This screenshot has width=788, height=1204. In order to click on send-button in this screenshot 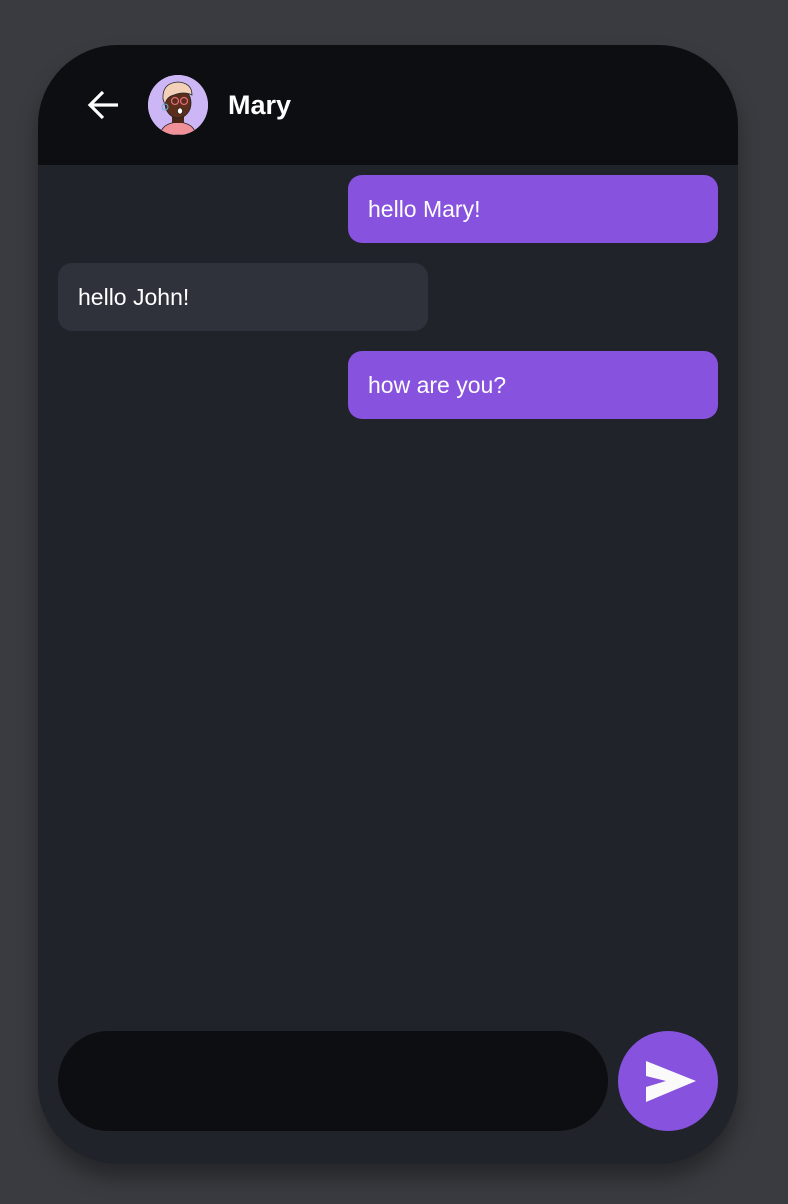, I will do `click(668, 1081)`.